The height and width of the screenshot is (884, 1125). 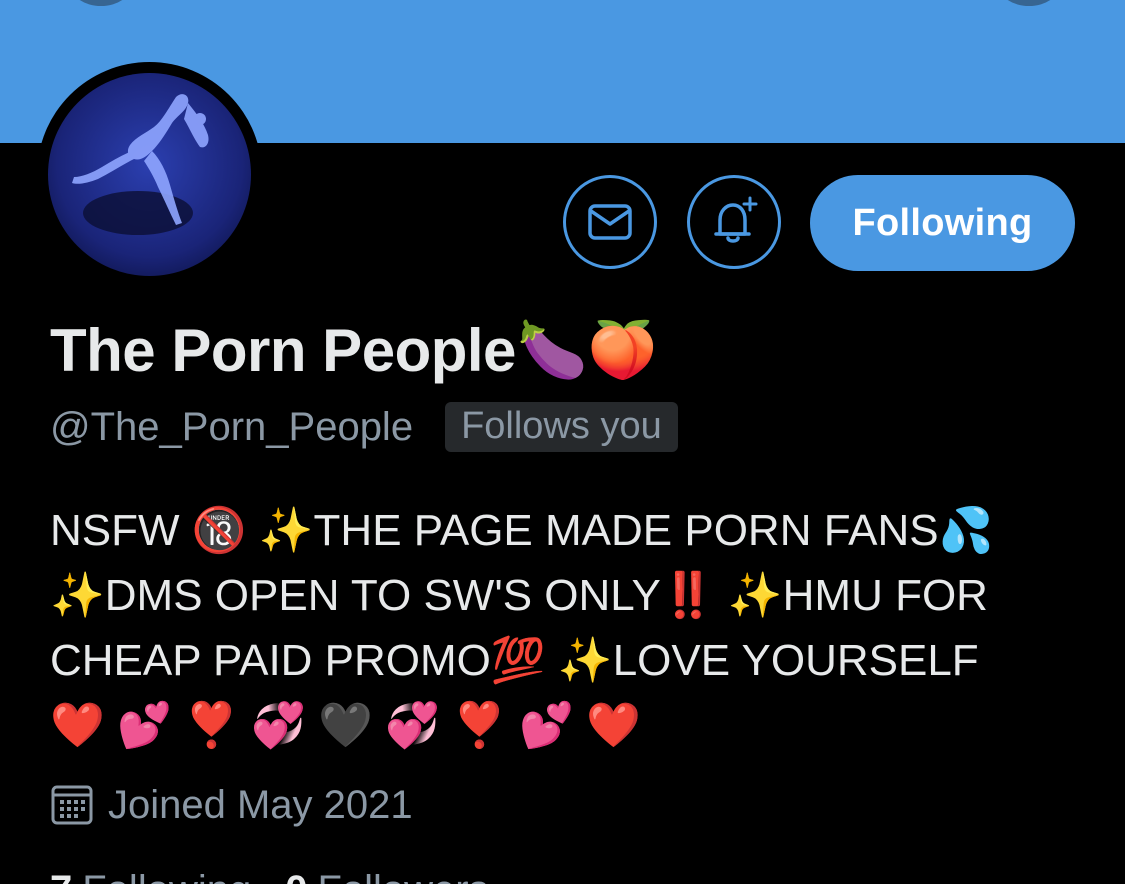 I want to click on back-icon, so click(x=101, y=3).